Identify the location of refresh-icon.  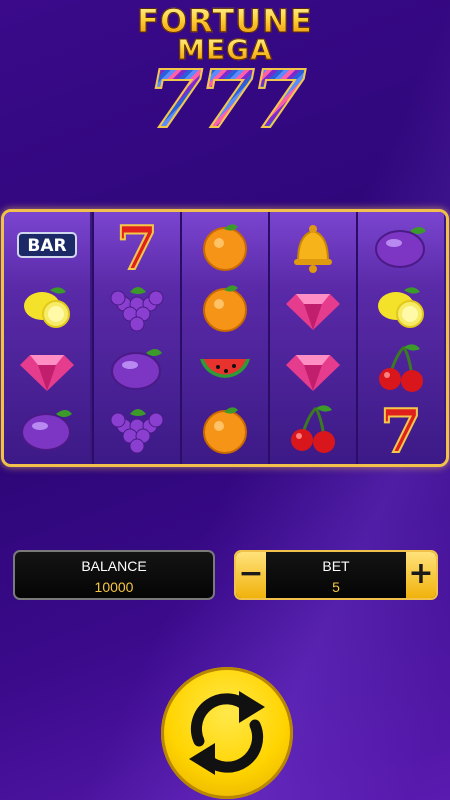
(227, 733).